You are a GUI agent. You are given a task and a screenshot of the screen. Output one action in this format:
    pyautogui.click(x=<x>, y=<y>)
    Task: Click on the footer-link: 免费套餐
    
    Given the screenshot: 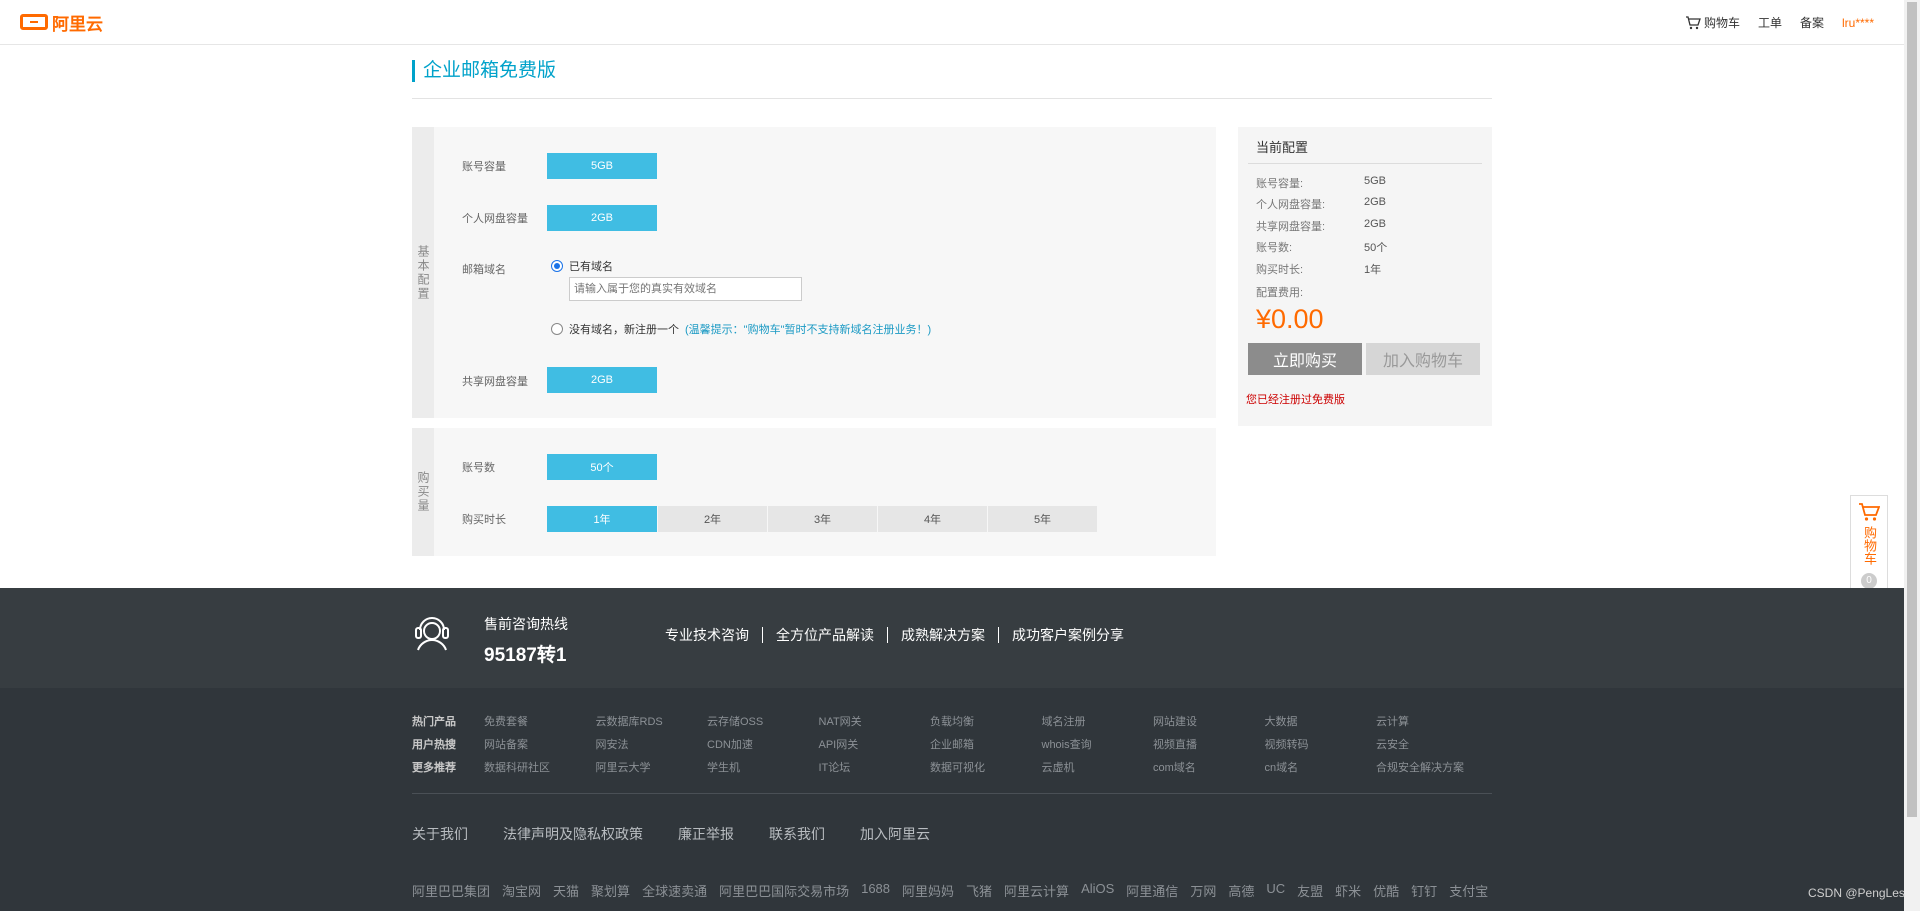 What is the action you would take?
    pyautogui.click(x=540, y=720)
    